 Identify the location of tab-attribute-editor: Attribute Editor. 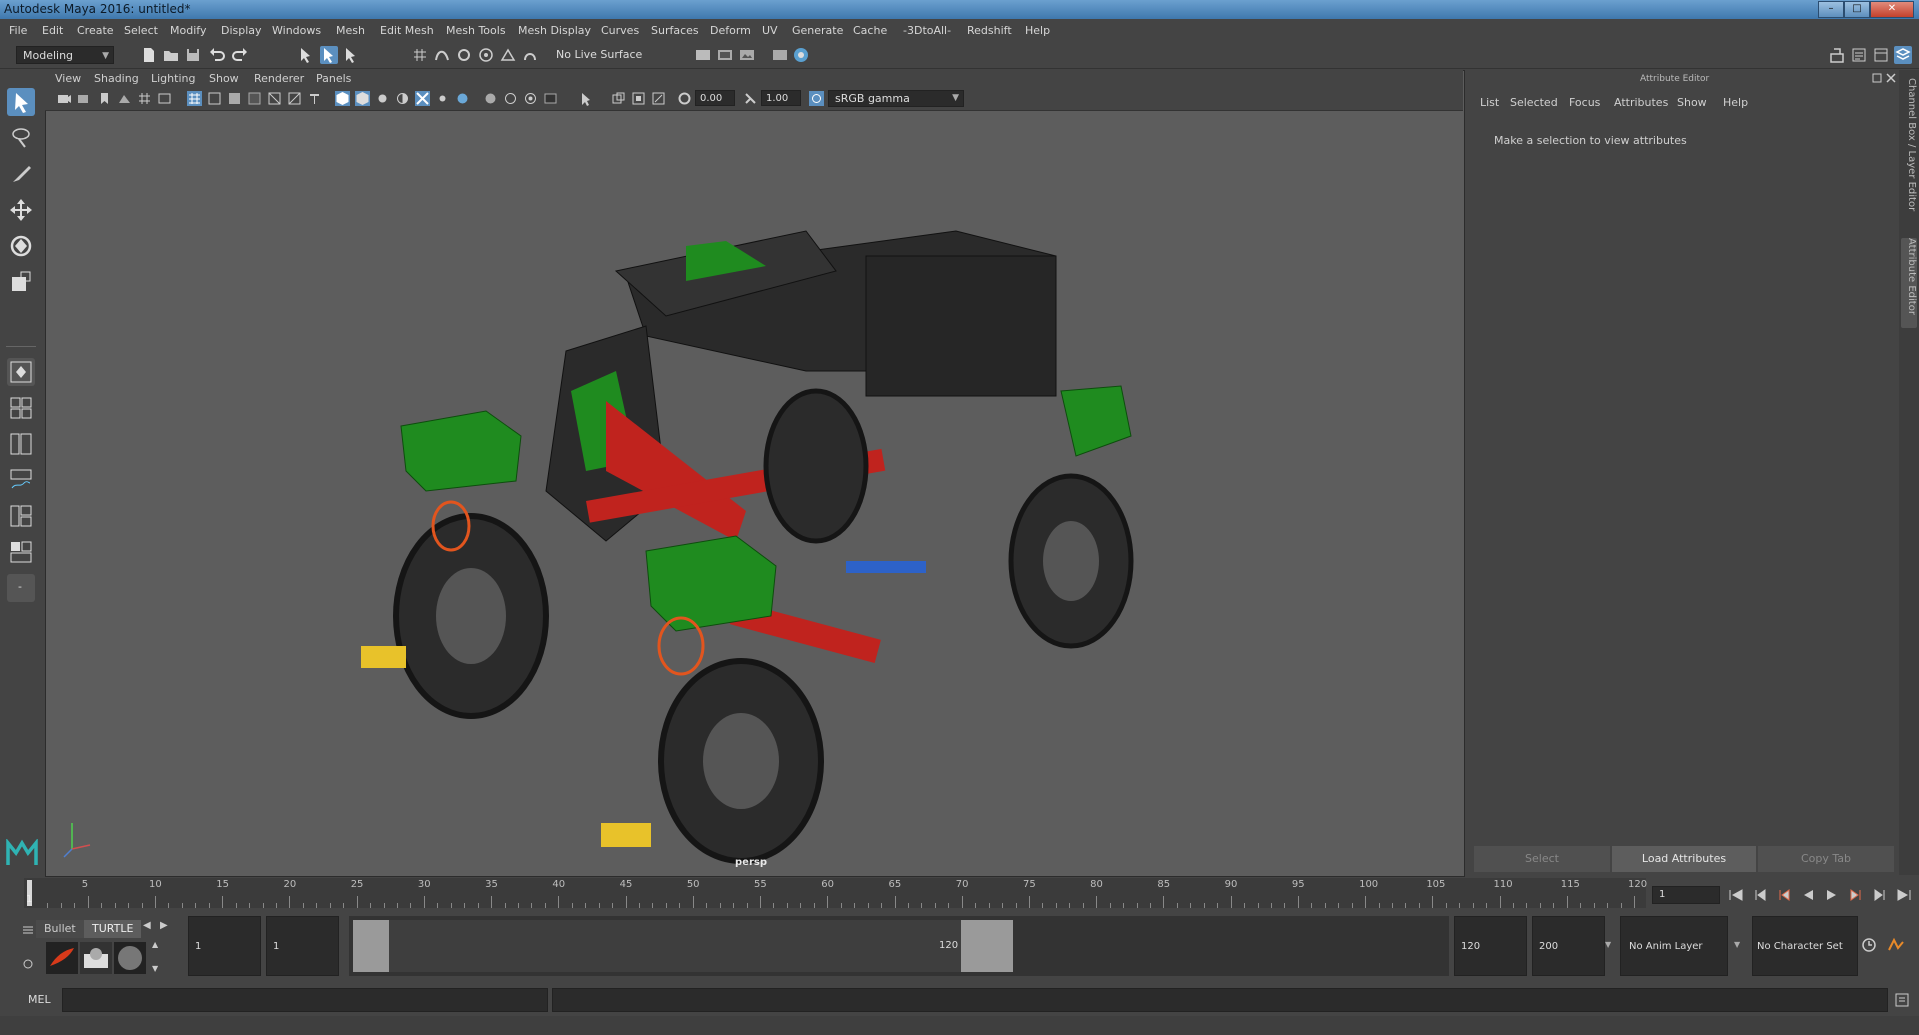
(1909, 283).